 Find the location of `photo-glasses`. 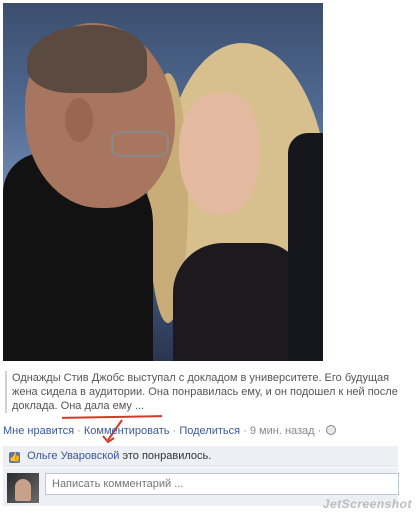

photo-glasses is located at coordinates (140, 144).